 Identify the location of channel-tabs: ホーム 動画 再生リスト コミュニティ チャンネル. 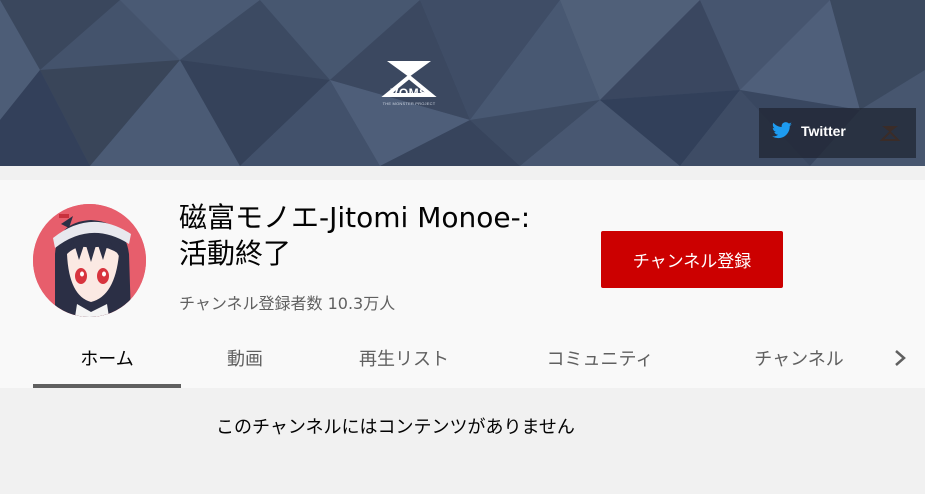
(462, 358).